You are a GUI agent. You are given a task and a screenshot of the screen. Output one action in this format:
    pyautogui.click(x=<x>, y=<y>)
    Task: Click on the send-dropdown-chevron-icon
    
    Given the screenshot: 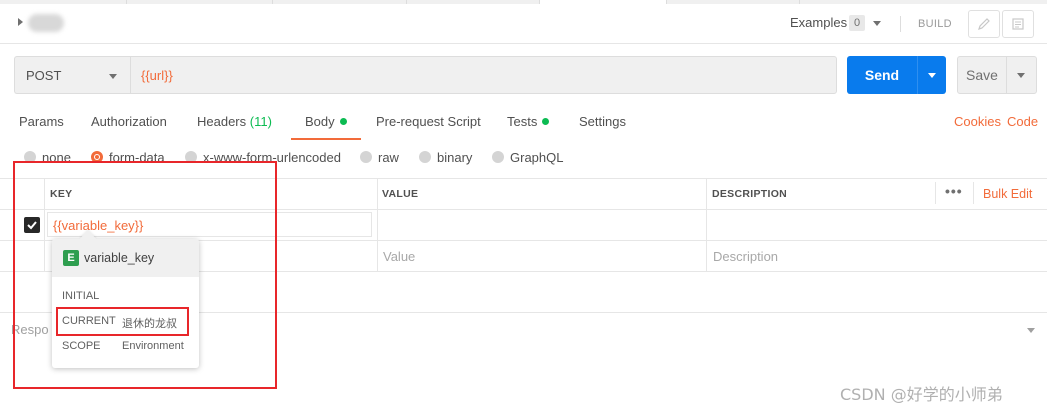 What is the action you would take?
    pyautogui.click(x=932, y=75)
    